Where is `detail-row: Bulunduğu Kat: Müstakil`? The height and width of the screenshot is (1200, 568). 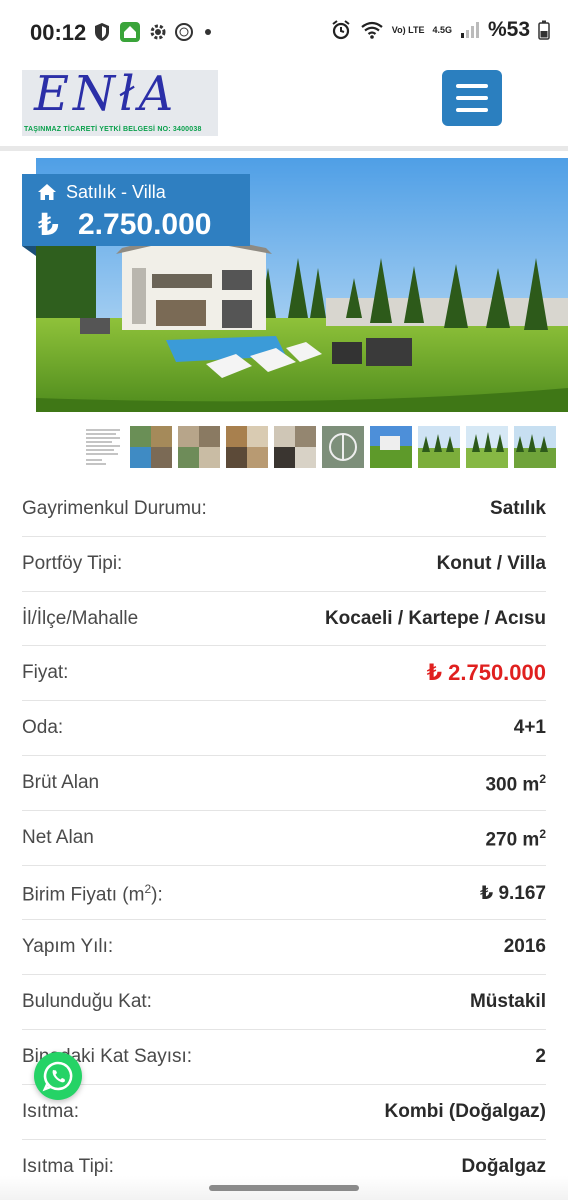
detail-row: Bulunduğu Kat: Müstakil is located at coordinates (284, 1002).